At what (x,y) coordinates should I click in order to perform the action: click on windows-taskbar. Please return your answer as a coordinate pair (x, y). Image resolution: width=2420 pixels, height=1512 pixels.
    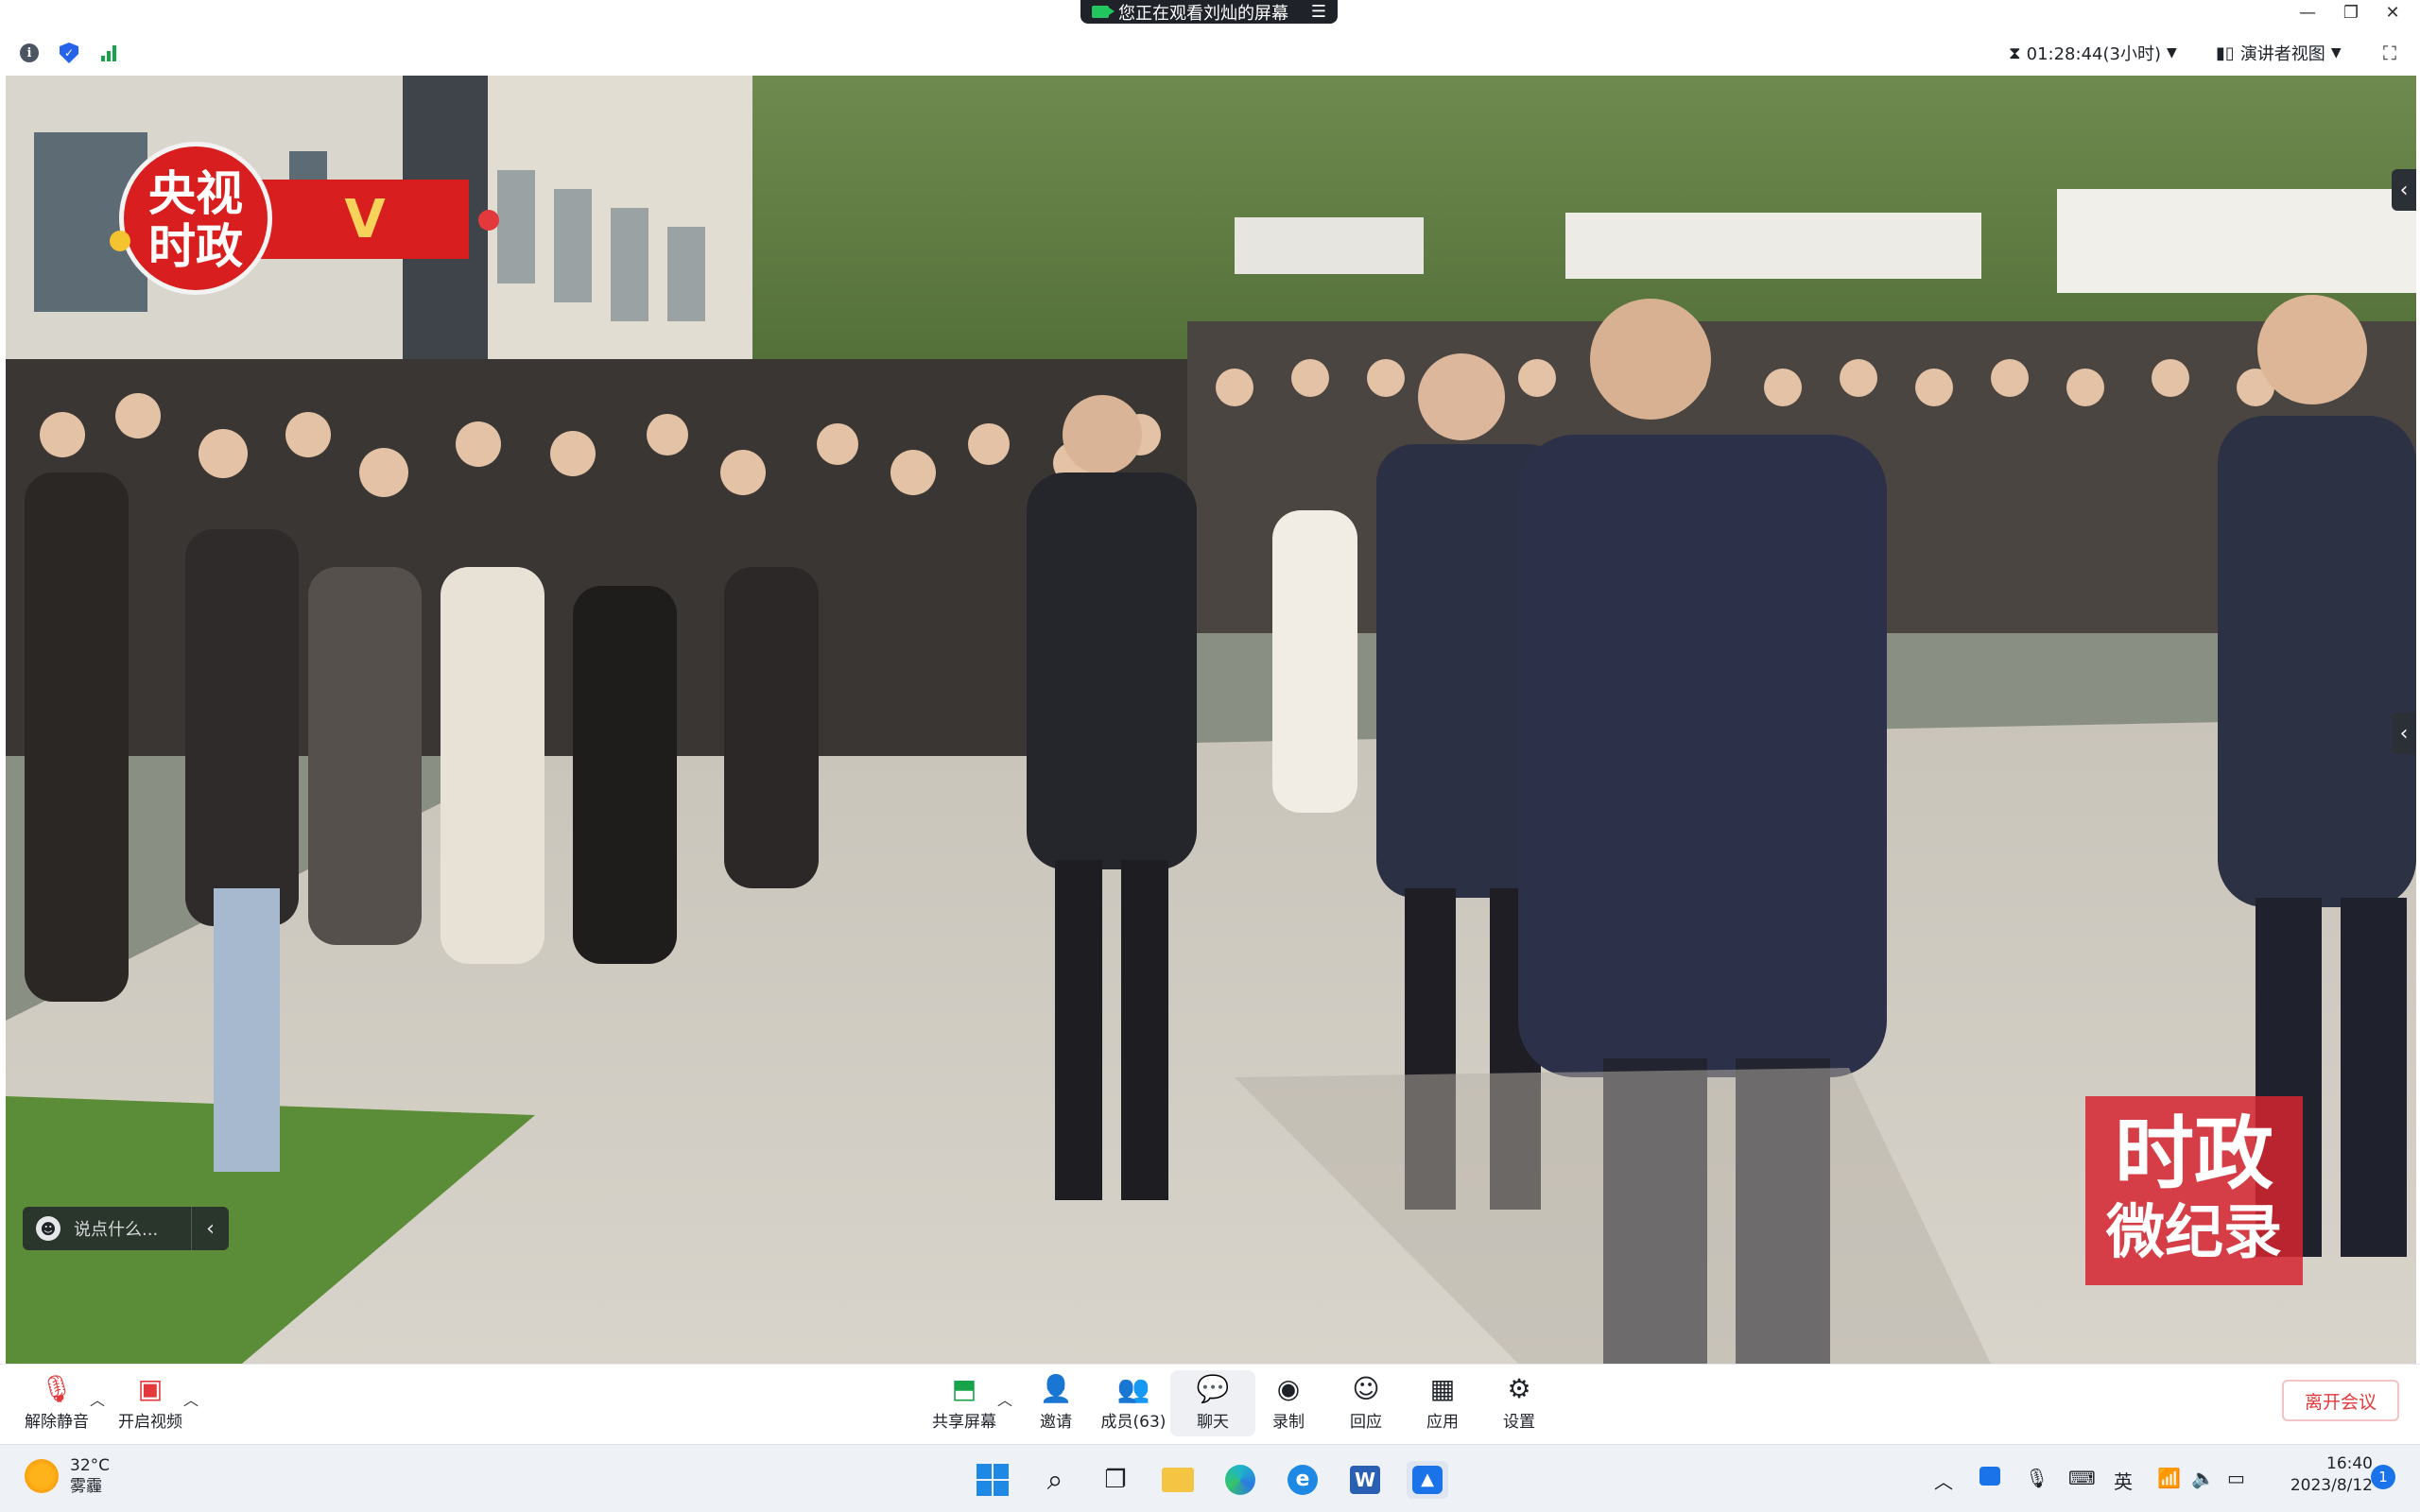
    Looking at the image, I should click on (1210, 1478).